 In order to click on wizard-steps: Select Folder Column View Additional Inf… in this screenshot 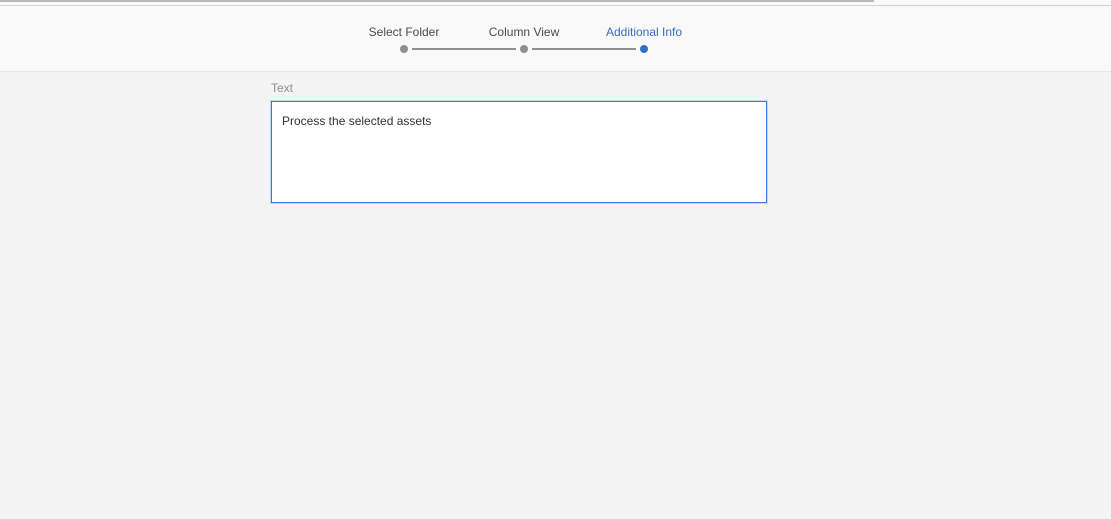, I will do `click(555, 39)`.